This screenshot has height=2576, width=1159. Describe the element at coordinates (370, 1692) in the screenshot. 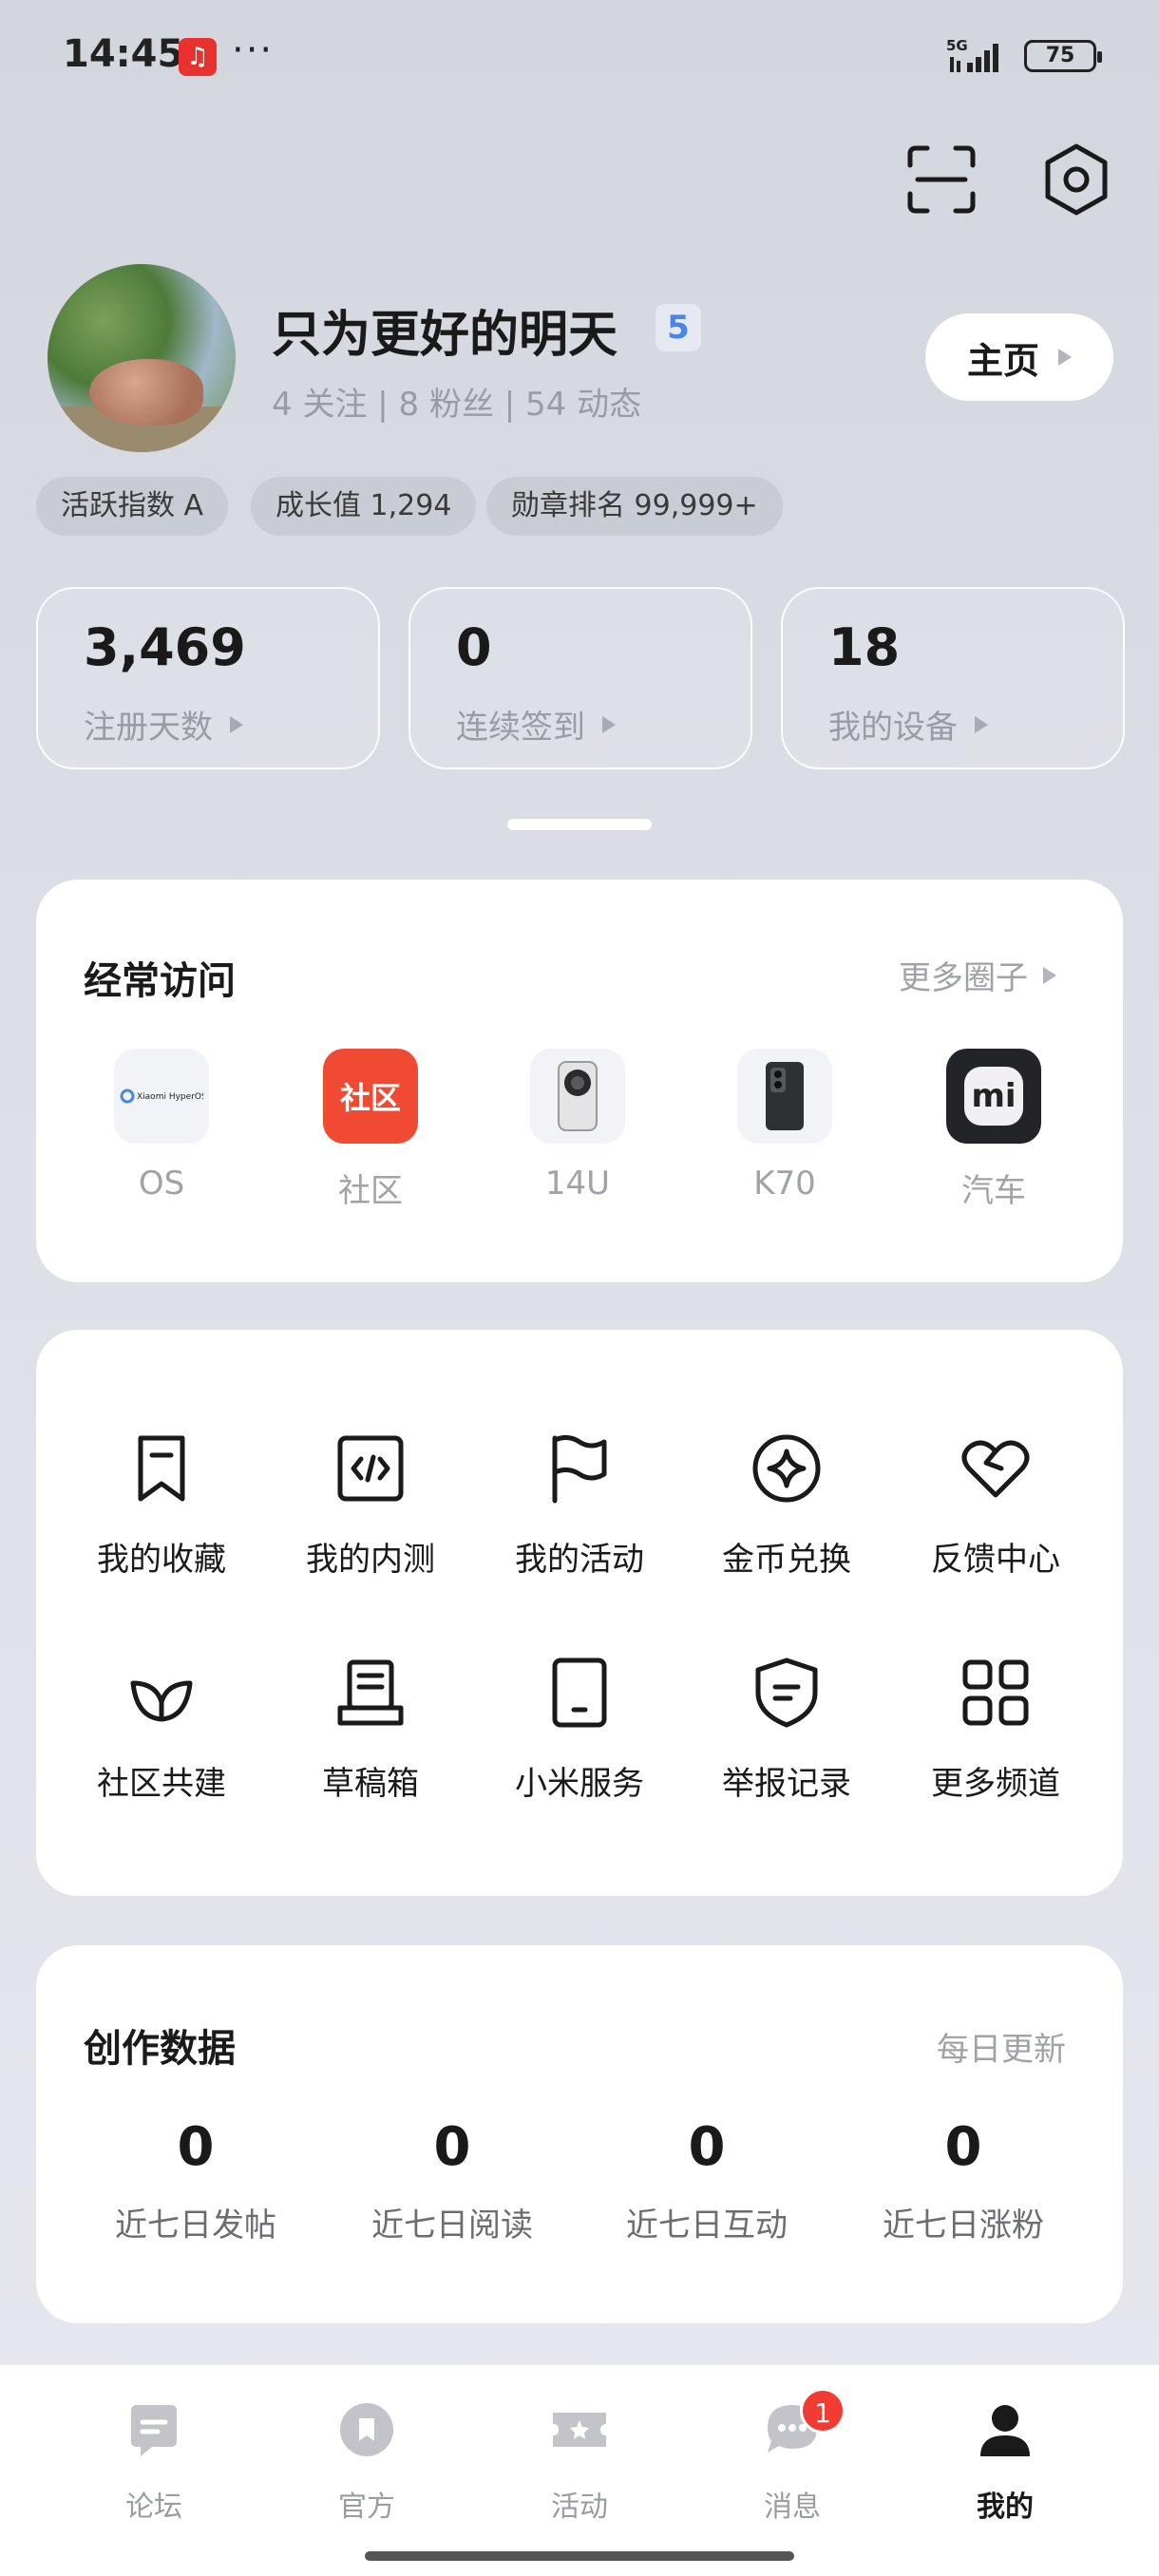

I see `draft-box-icon` at that location.